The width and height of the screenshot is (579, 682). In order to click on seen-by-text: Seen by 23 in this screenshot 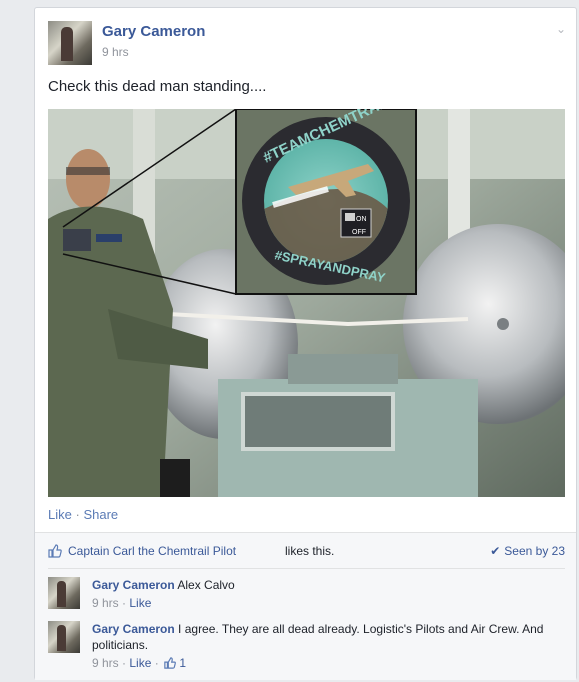, I will do `click(534, 551)`.